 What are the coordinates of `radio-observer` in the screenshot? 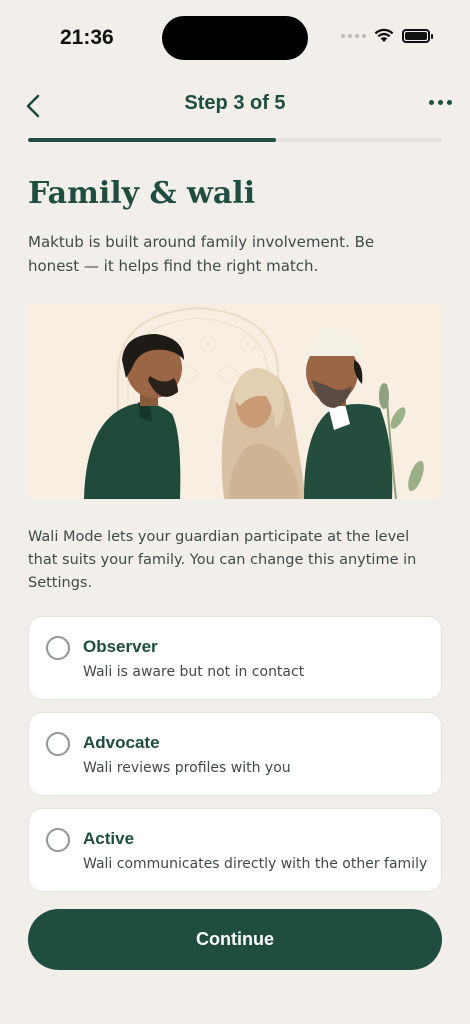 It's located at (58, 648).